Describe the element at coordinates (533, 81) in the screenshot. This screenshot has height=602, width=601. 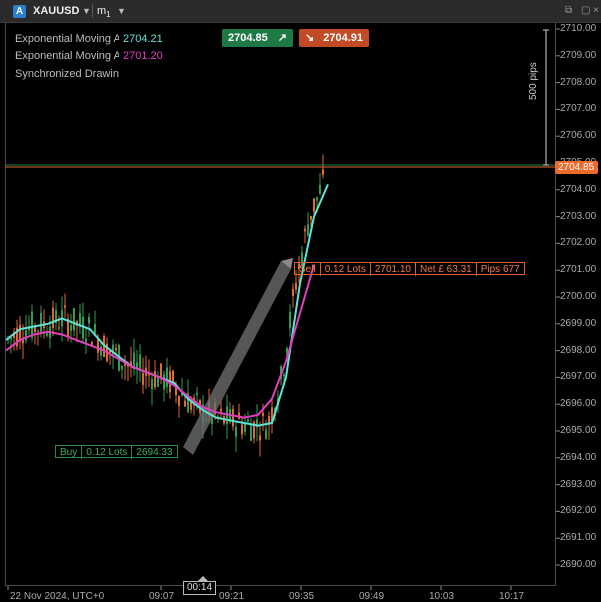
I see `pips-measure-label: 500 pips` at that location.